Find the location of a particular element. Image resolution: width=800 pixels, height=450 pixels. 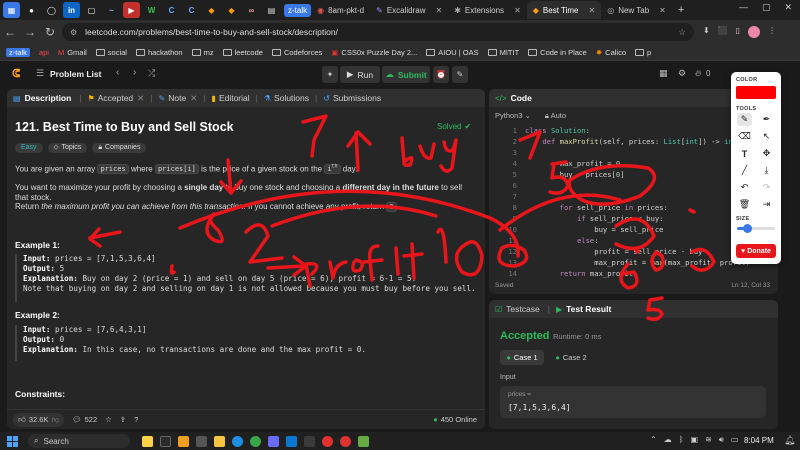

trash-icon: 🗑︎ is located at coordinates (744, 204).